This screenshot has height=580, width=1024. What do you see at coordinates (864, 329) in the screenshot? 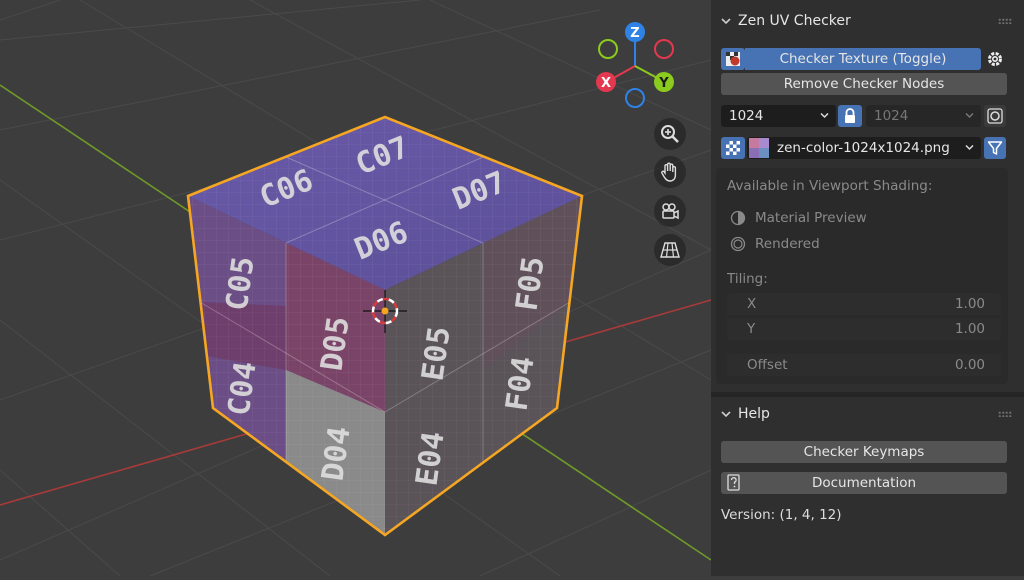
I see `tiling-y-field: Y 1.00` at bounding box center [864, 329].